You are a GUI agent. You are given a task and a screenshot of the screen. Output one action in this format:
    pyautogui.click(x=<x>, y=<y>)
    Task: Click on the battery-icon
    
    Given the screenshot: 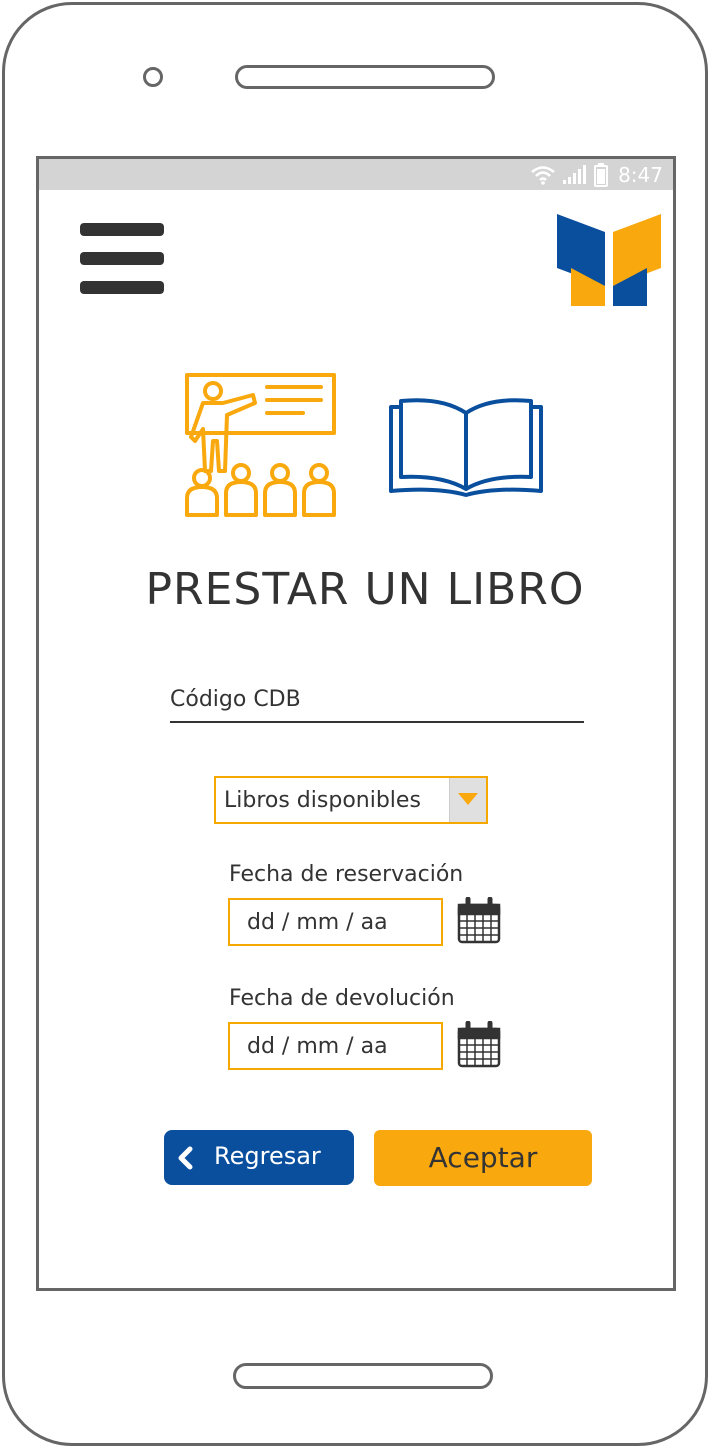 What is the action you would take?
    pyautogui.click(x=601, y=175)
    